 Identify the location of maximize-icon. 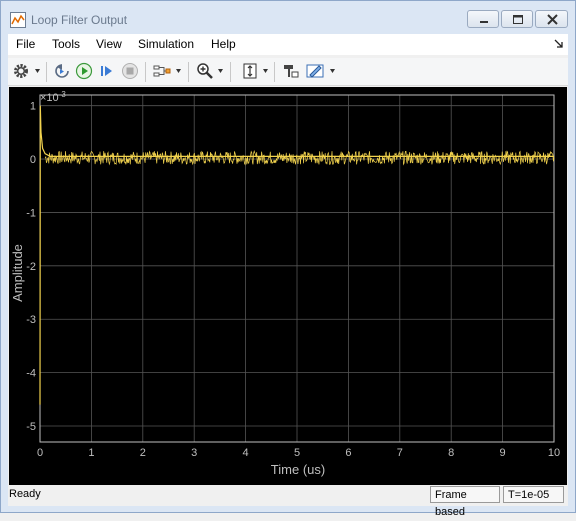
(518, 19).